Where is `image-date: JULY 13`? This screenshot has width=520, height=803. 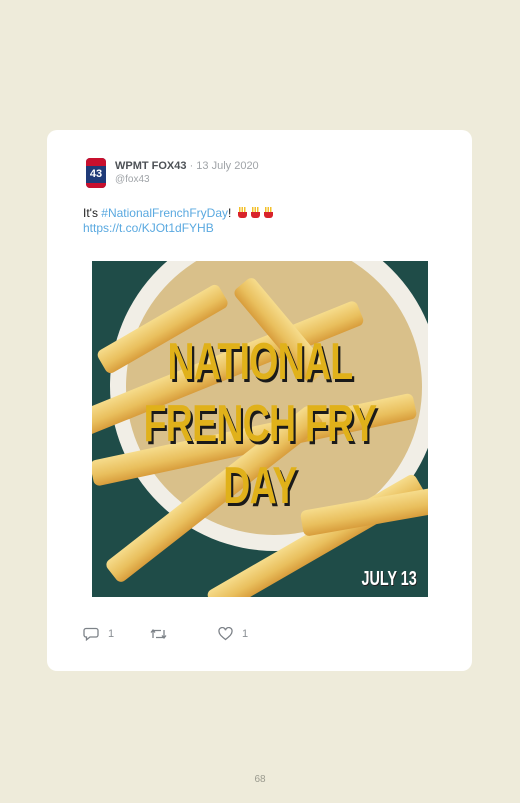 image-date: JULY 13 is located at coordinates (389, 579).